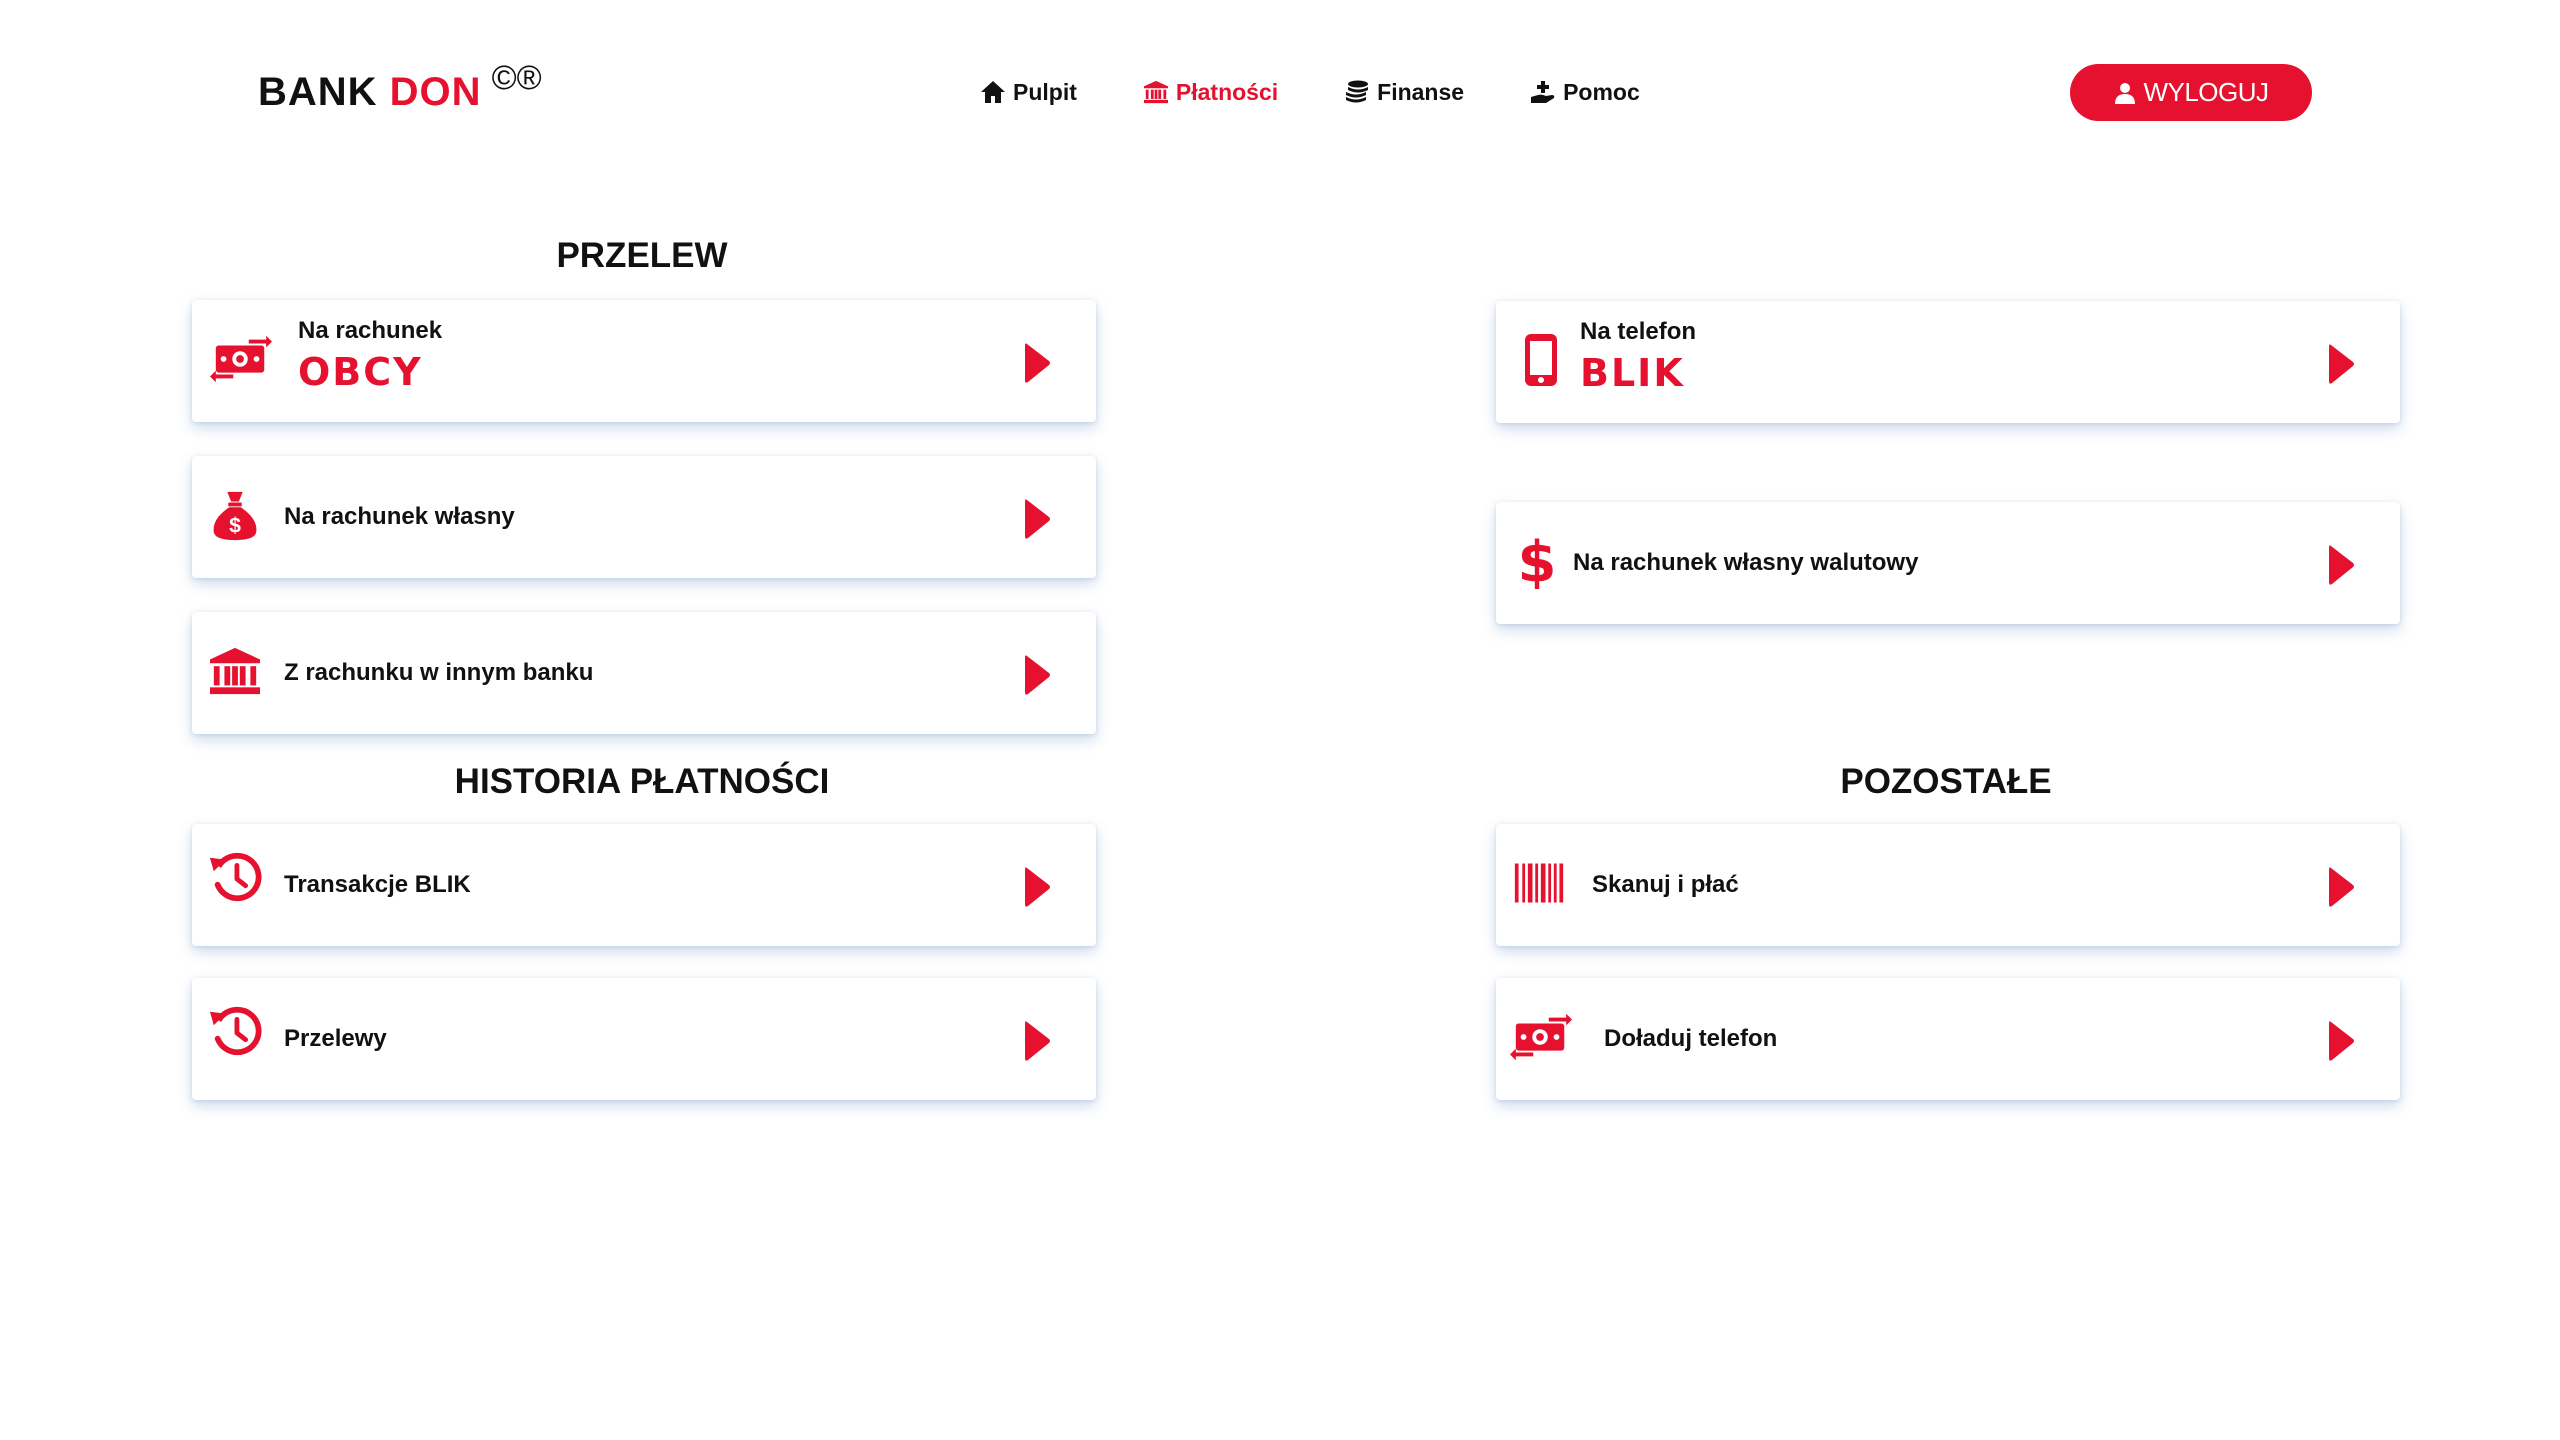 The height and width of the screenshot is (1440, 2560). What do you see at coordinates (2125, 93) in the screenshot?
I see `user-icon` at bounding box center [2125, 93].